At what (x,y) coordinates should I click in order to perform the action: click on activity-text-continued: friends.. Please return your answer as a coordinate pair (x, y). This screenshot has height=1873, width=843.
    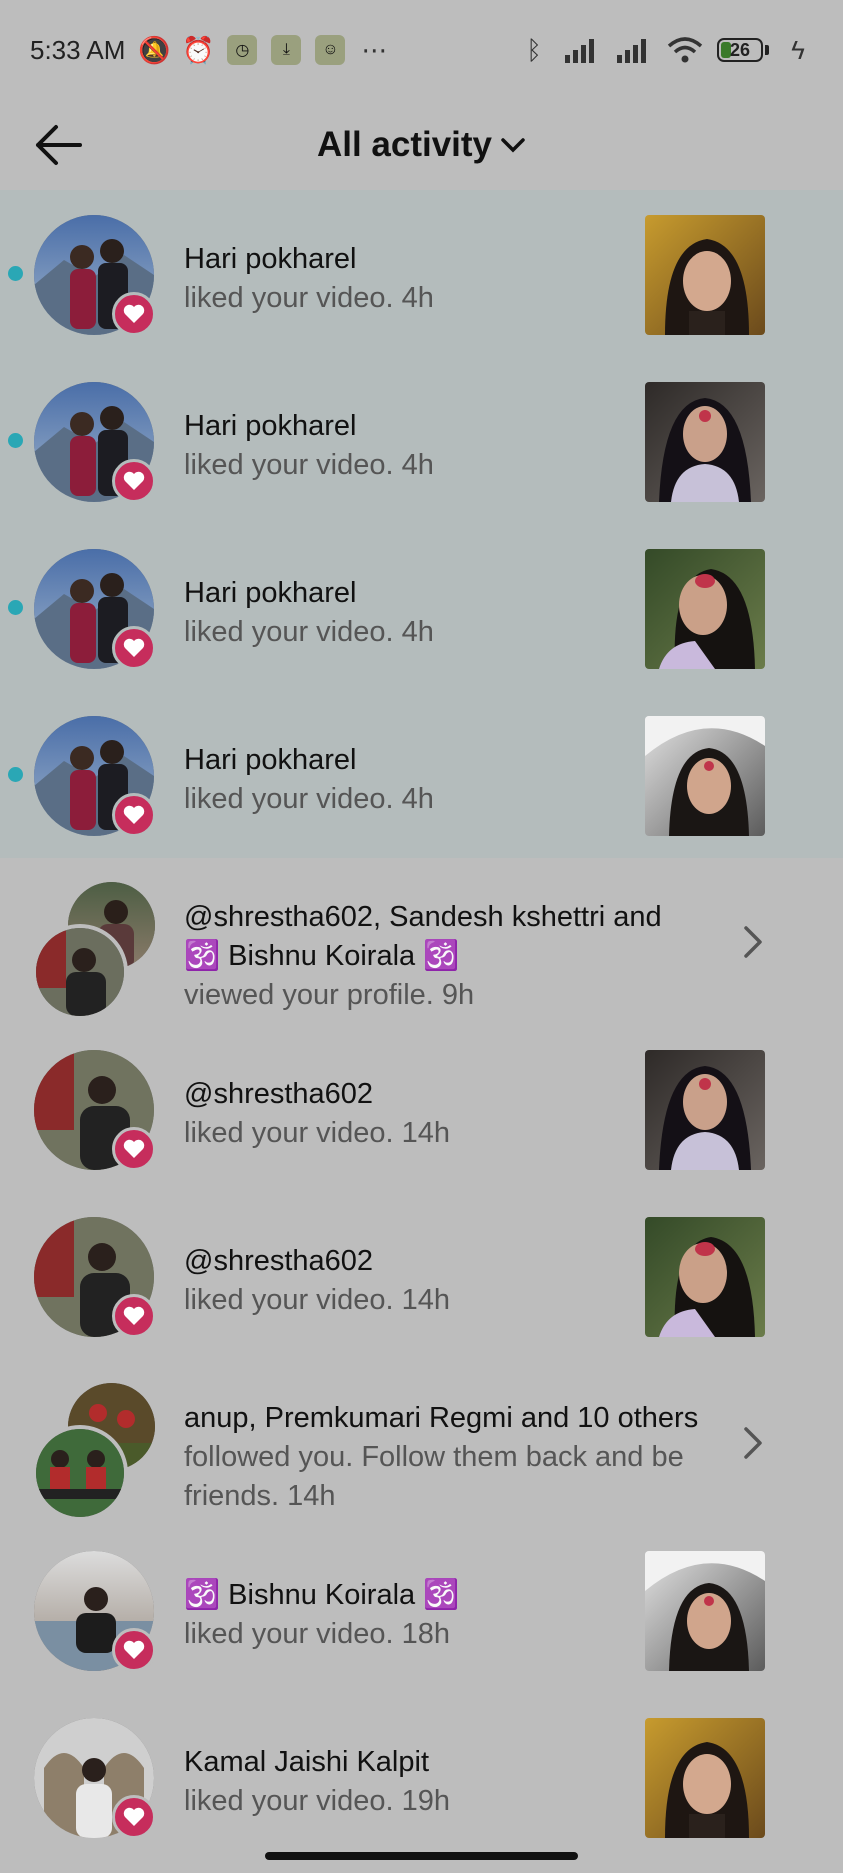
    Looking at the image, I should click on (232, 1496).